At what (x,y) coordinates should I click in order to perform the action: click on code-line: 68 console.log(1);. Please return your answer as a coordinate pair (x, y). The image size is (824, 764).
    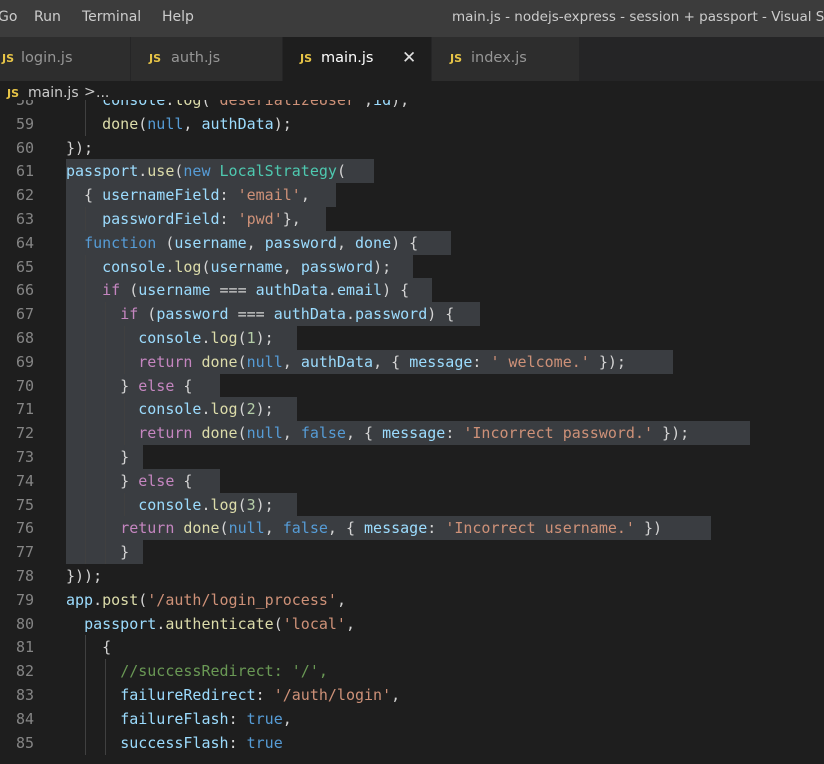
    Looking at the image, I should click on (412, 338).